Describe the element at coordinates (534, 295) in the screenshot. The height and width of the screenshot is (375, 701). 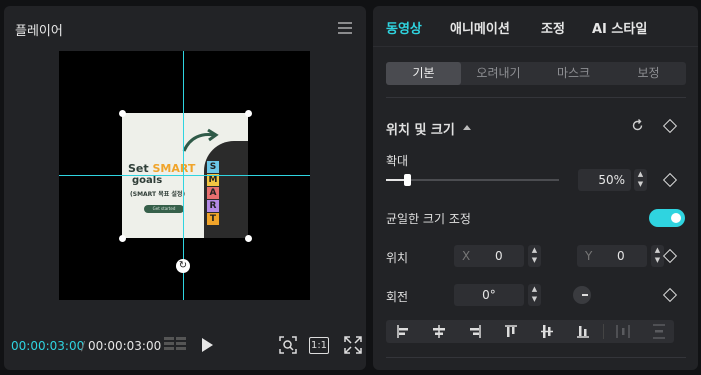
I see `rotation-stepper: ▲ ▼` at that location.